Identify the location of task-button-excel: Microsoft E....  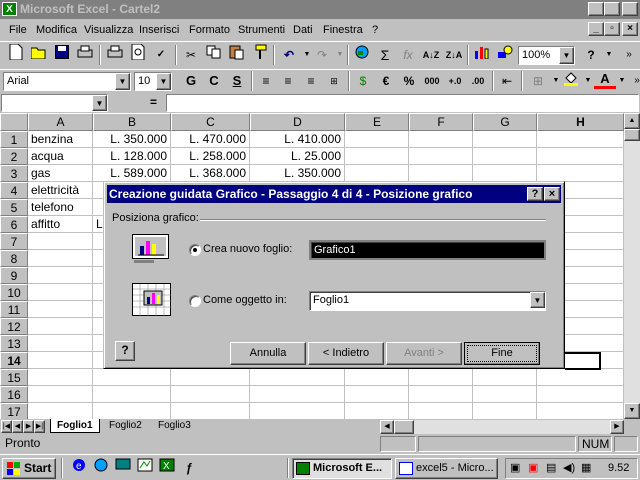
(342, 468).